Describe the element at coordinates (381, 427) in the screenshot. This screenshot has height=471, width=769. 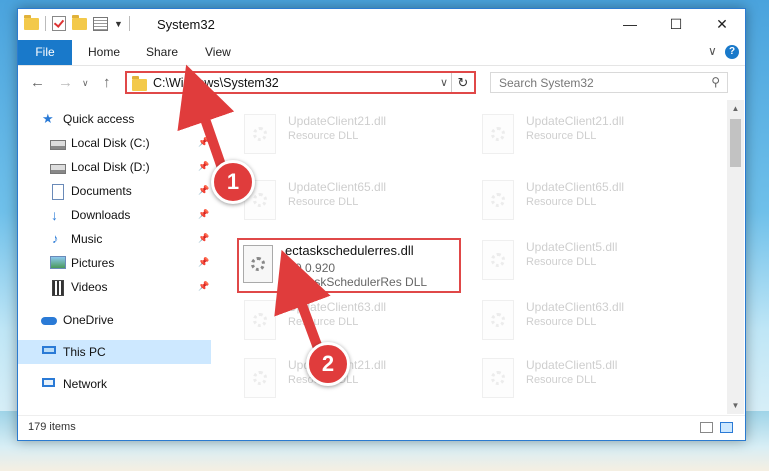
I see `status-bar: 179 items` at that location.